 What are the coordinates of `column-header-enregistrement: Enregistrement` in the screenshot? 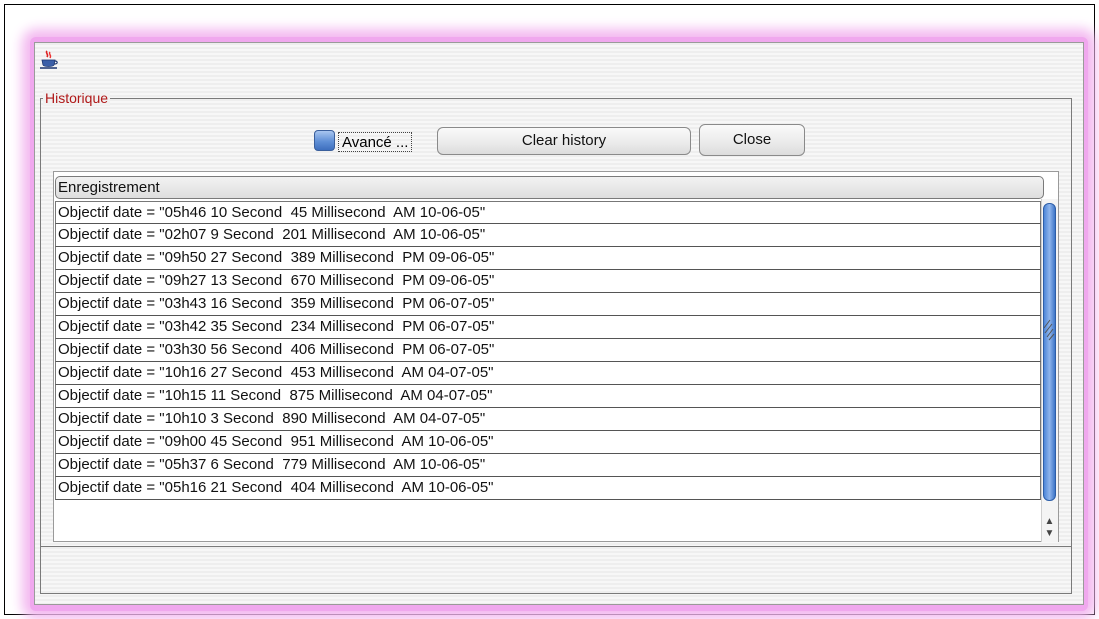 It's located at (549, 187).